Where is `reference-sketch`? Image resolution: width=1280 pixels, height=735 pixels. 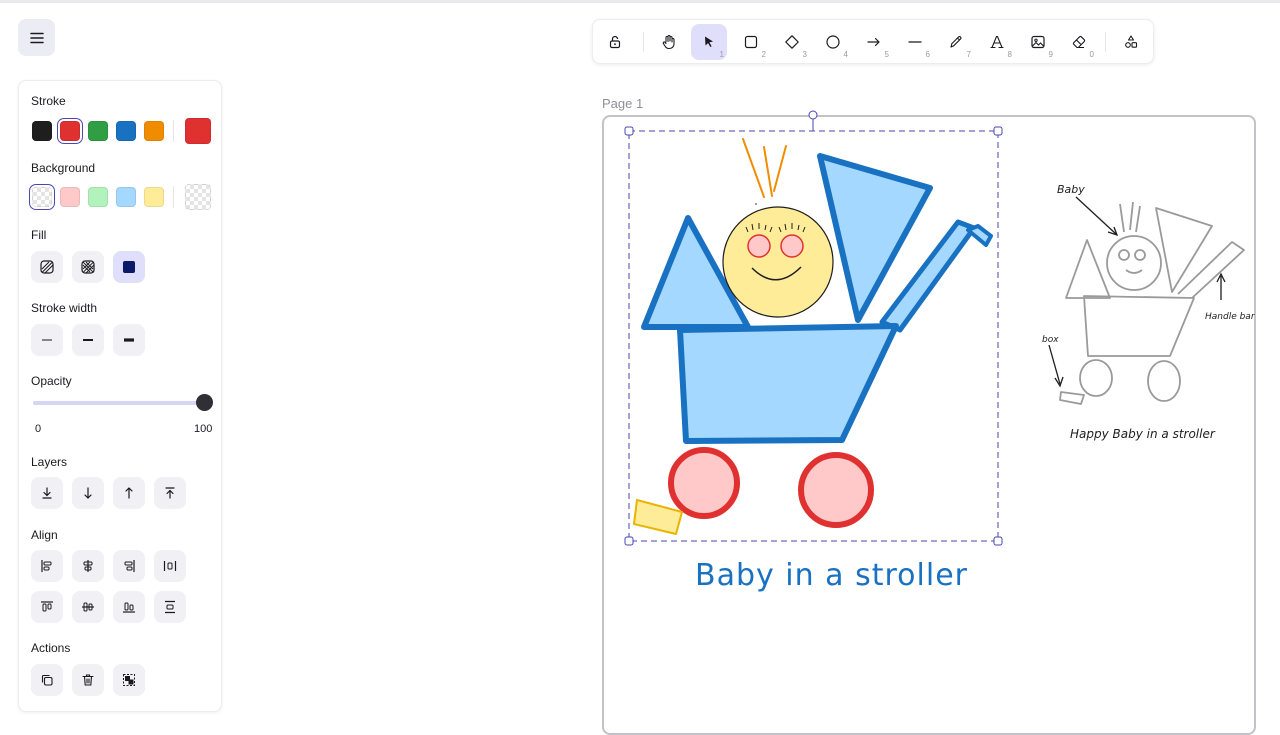 reference-sketch is located at coordinates (1152, 303).